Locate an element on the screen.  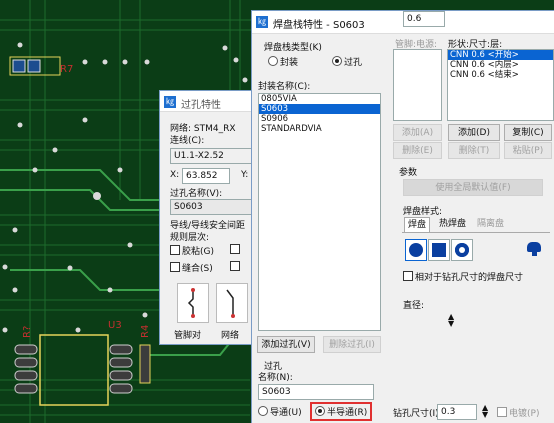
pad-shape-round is located at coordinates (416, 250).